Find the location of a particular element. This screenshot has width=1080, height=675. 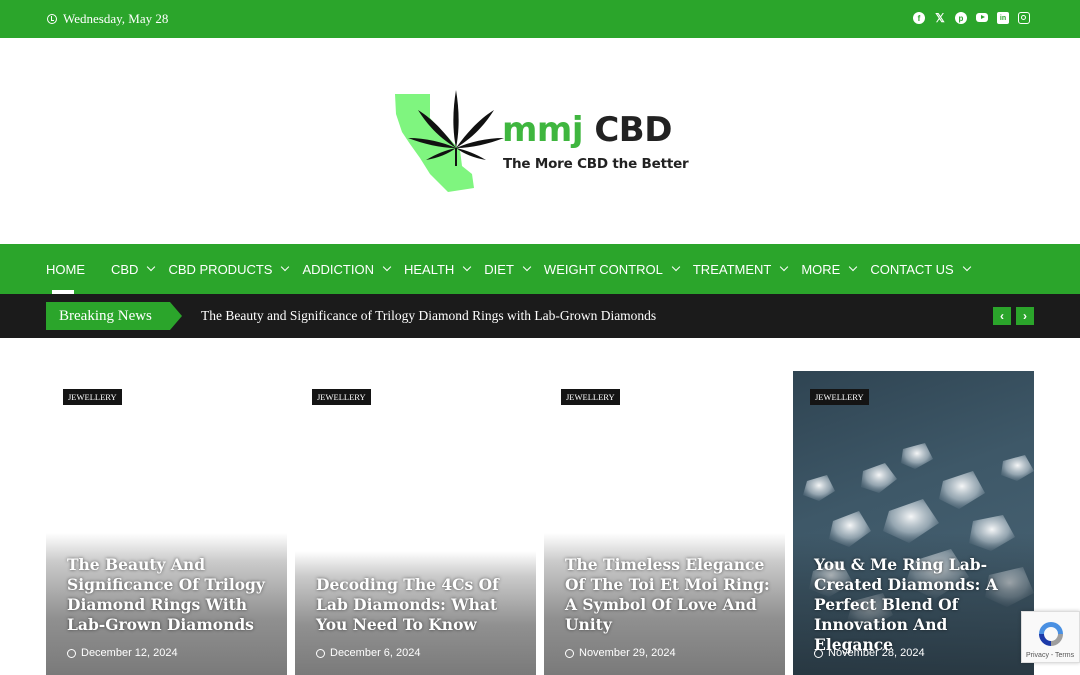

logo-leaf-icon is located at coordinates (449, 141).